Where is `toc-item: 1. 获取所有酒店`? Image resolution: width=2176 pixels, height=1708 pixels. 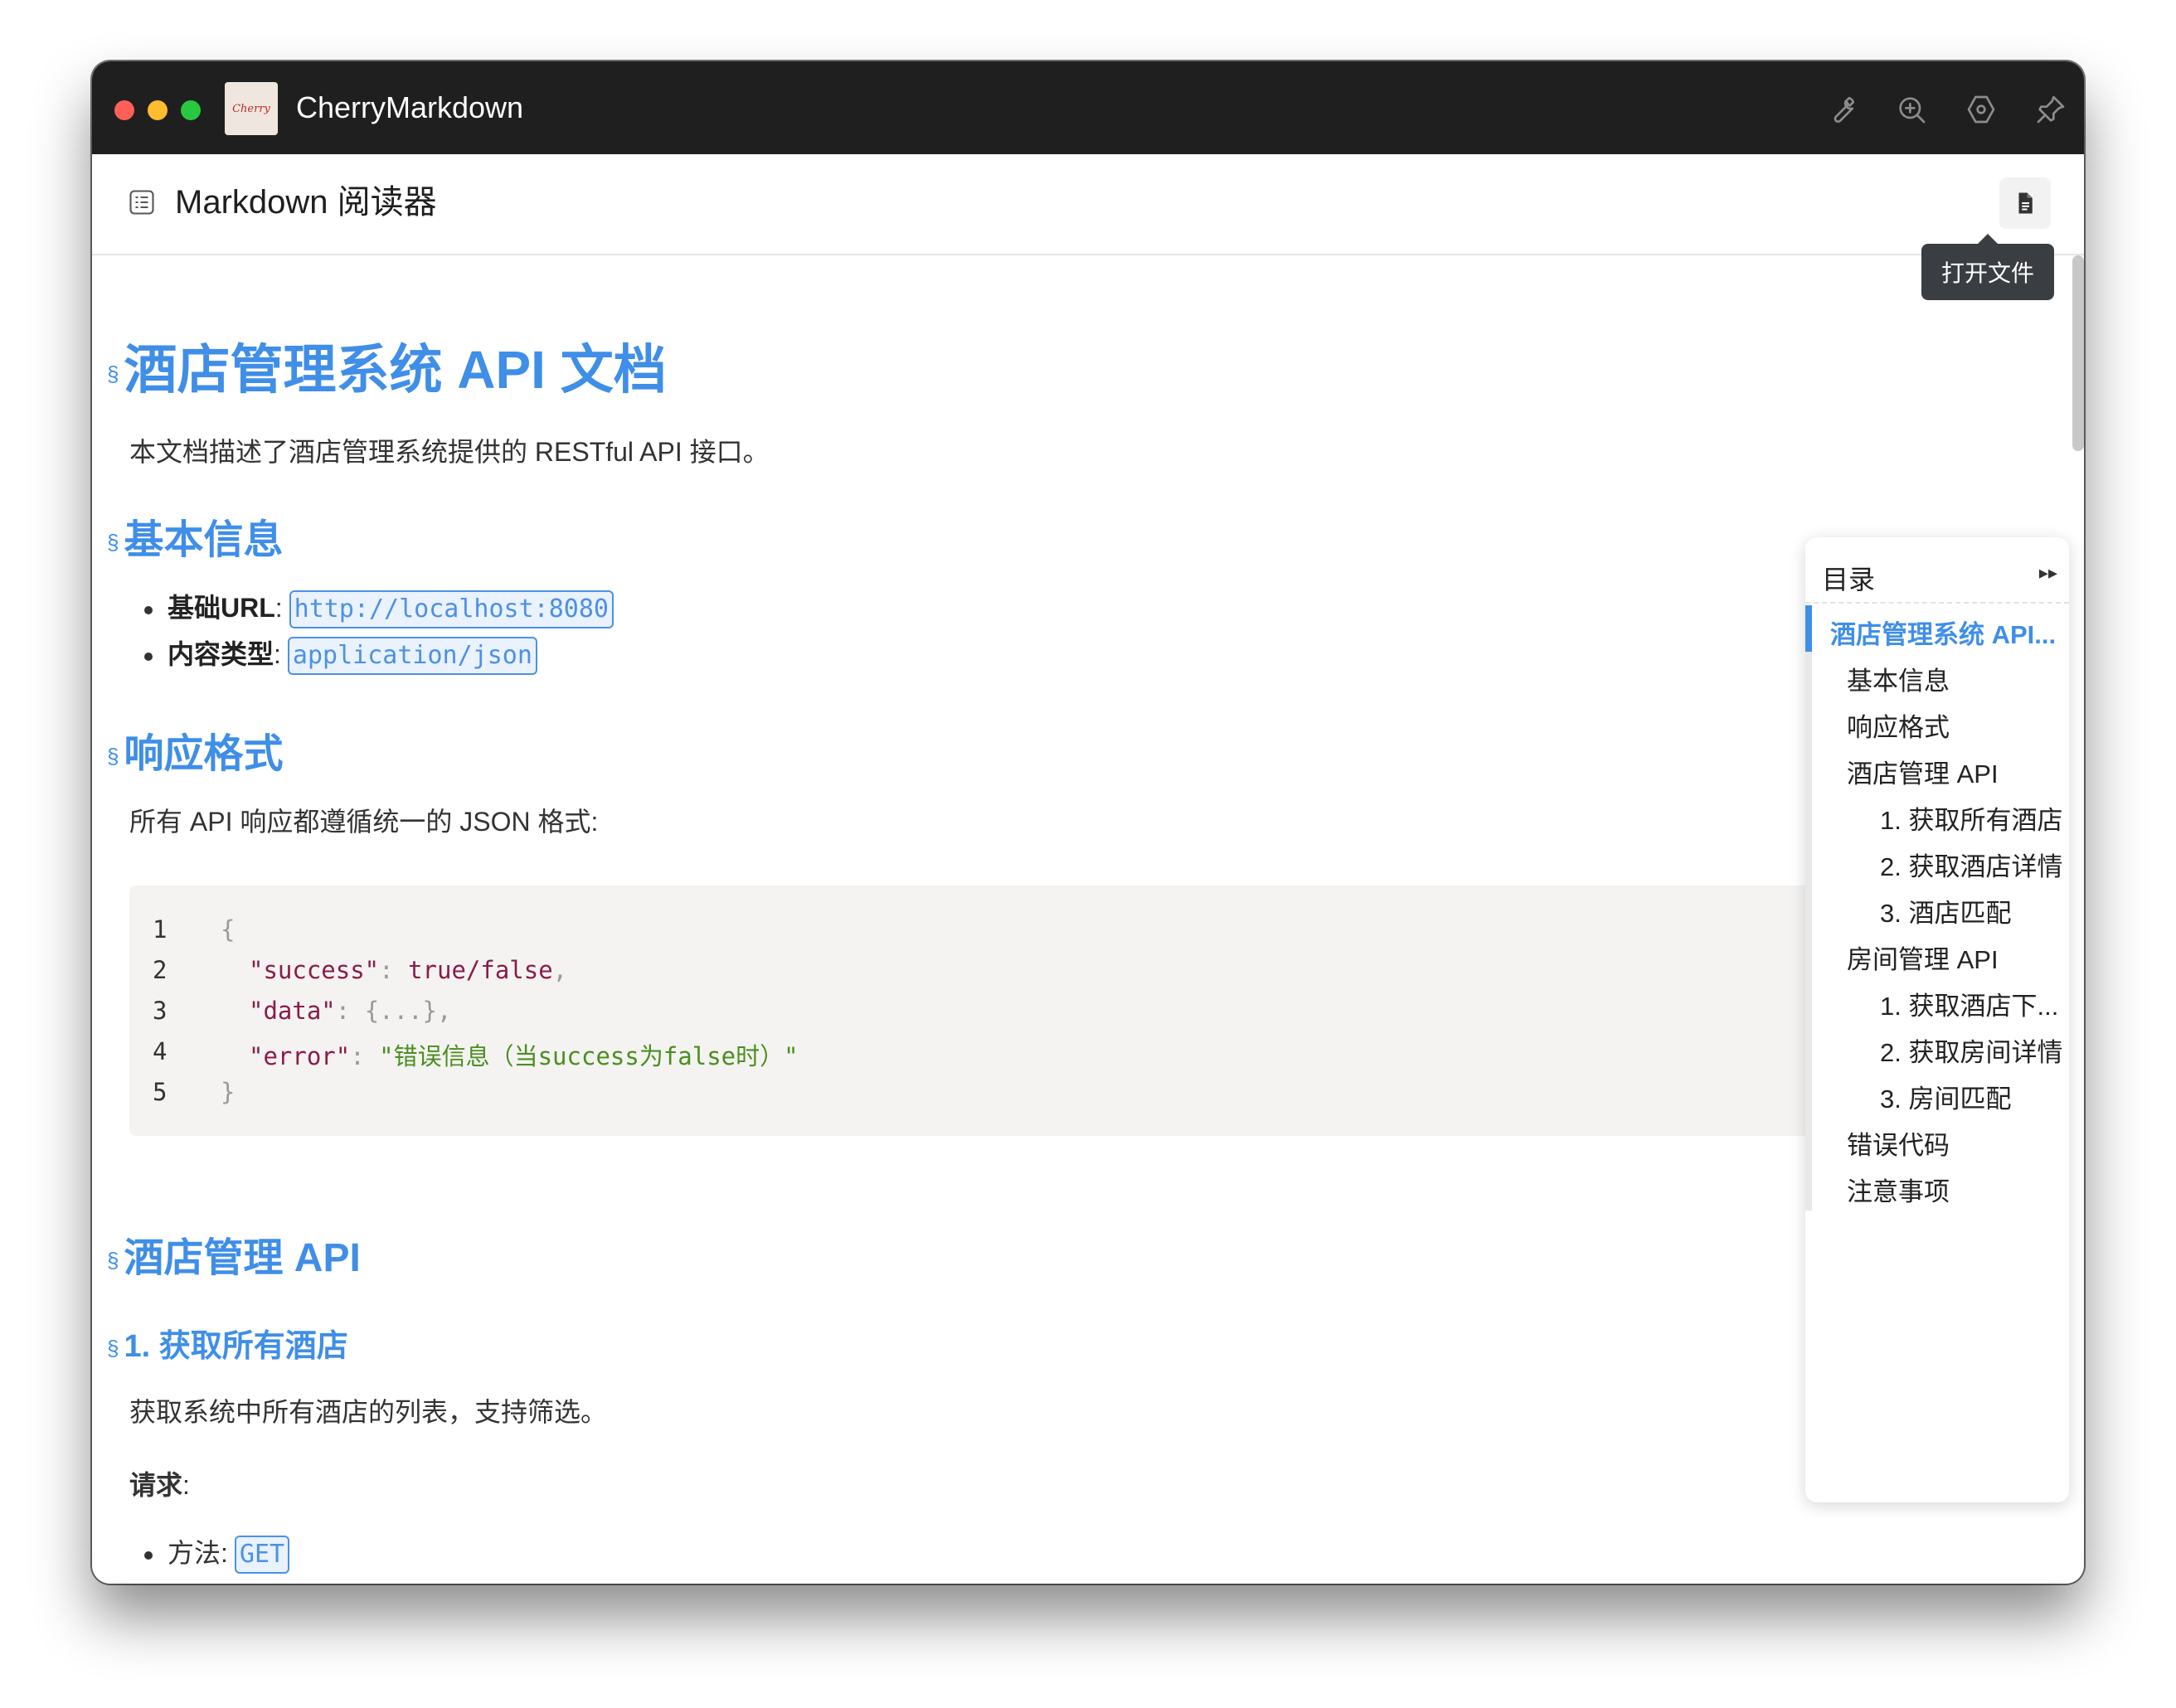 toc-item: 1. 获取所有酒店 is located at coordinates (1971, 818).